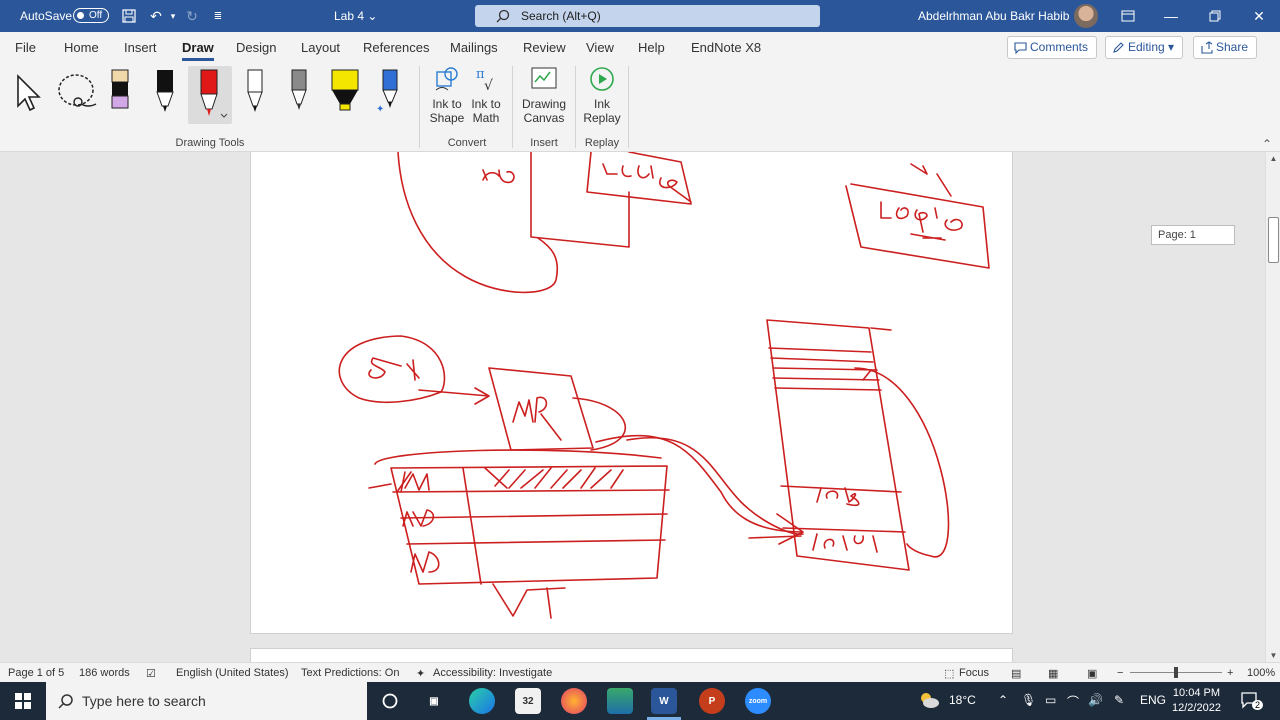  I want to click on redo-icon: ↻, so click(192, 16).